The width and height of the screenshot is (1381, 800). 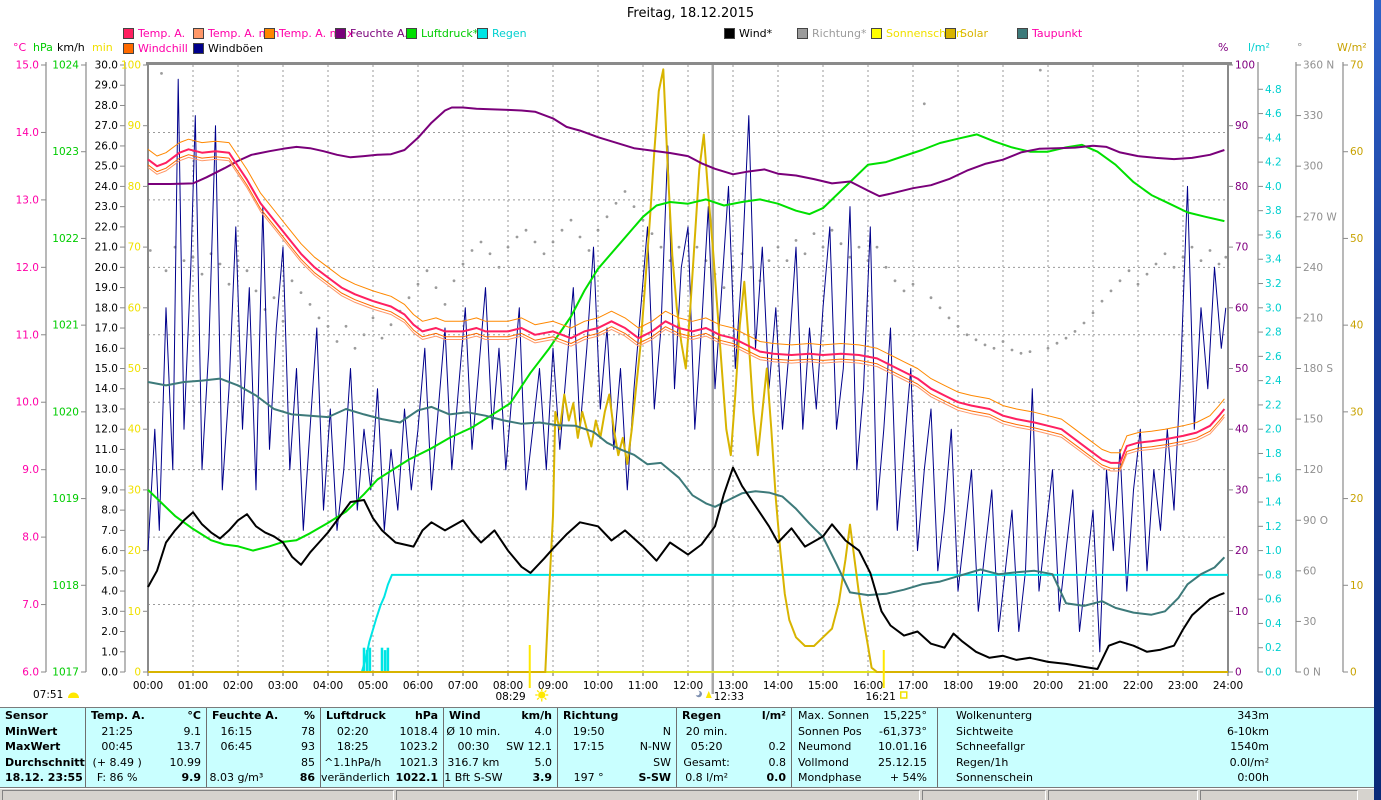 What do you see at coordinates (913, 686) in the screenshot?
I see `svg-text: 17:00` at bounding box center [913, 686].